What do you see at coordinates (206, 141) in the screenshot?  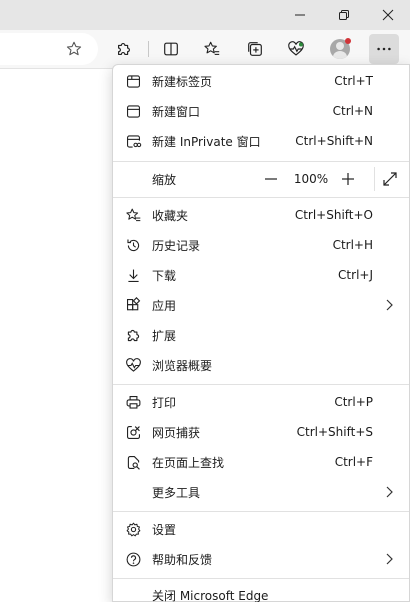 I see `menu-label: 新建 InPrivate 窗口` at bounding box center [206, 141].